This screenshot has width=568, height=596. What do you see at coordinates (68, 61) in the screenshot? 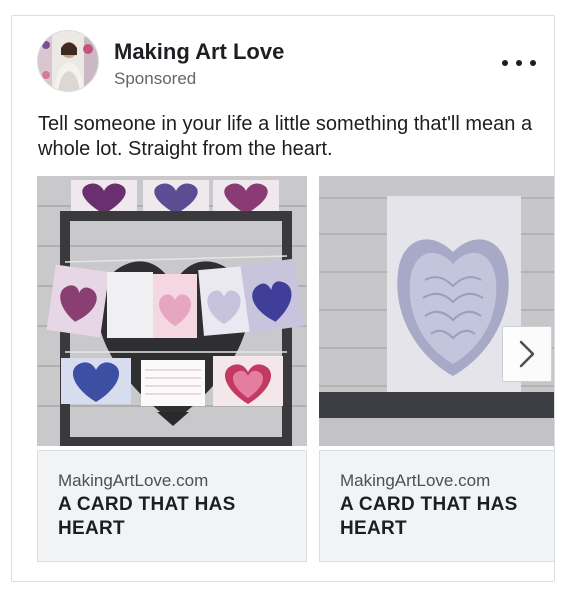
I see `page-avatar` at bounding box center [68, 61].